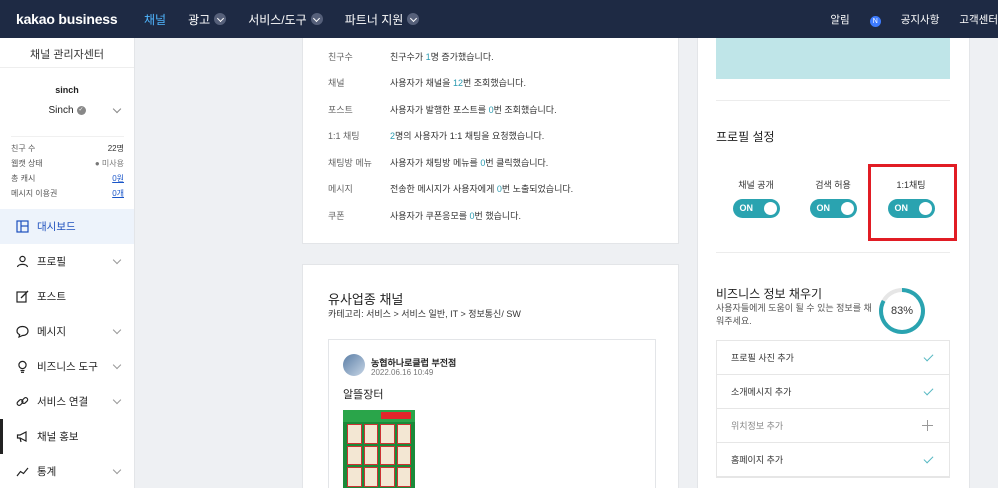  Describe the element at coordinates (67, 163) in the screenshot. I see `stat-webcat-status: 웹캣 상태 ● 미사용` at that location.